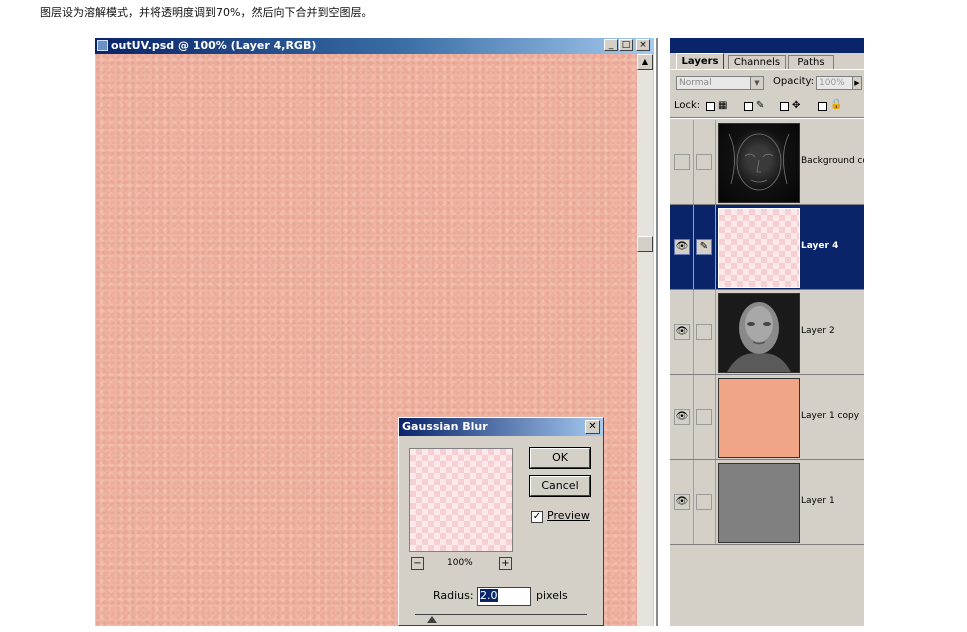 This screenshot has height=632, width=967. Describe the element at coordinates (643, 45) in the screenshot. I see `close-button: ×` at that location.